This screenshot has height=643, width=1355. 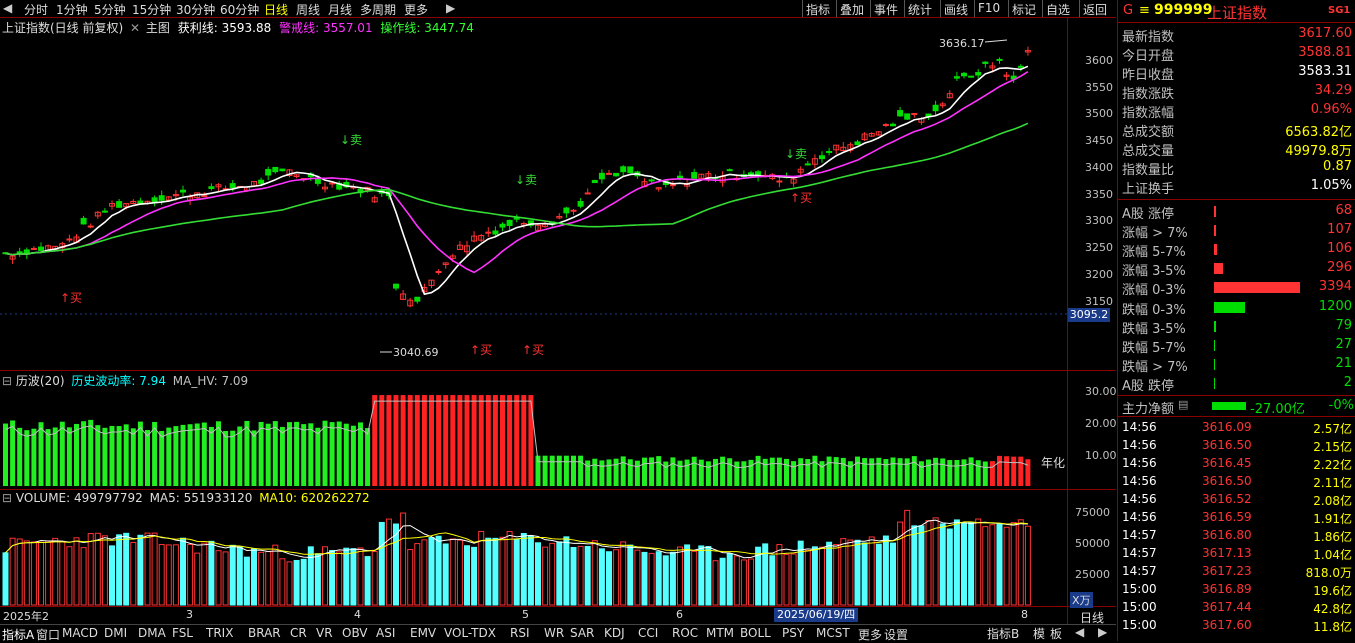 What do you see at coordinates (793, 633) in the screenshot?
I see `indicator-tab-22: PSY` at bounding box center [793, 633].